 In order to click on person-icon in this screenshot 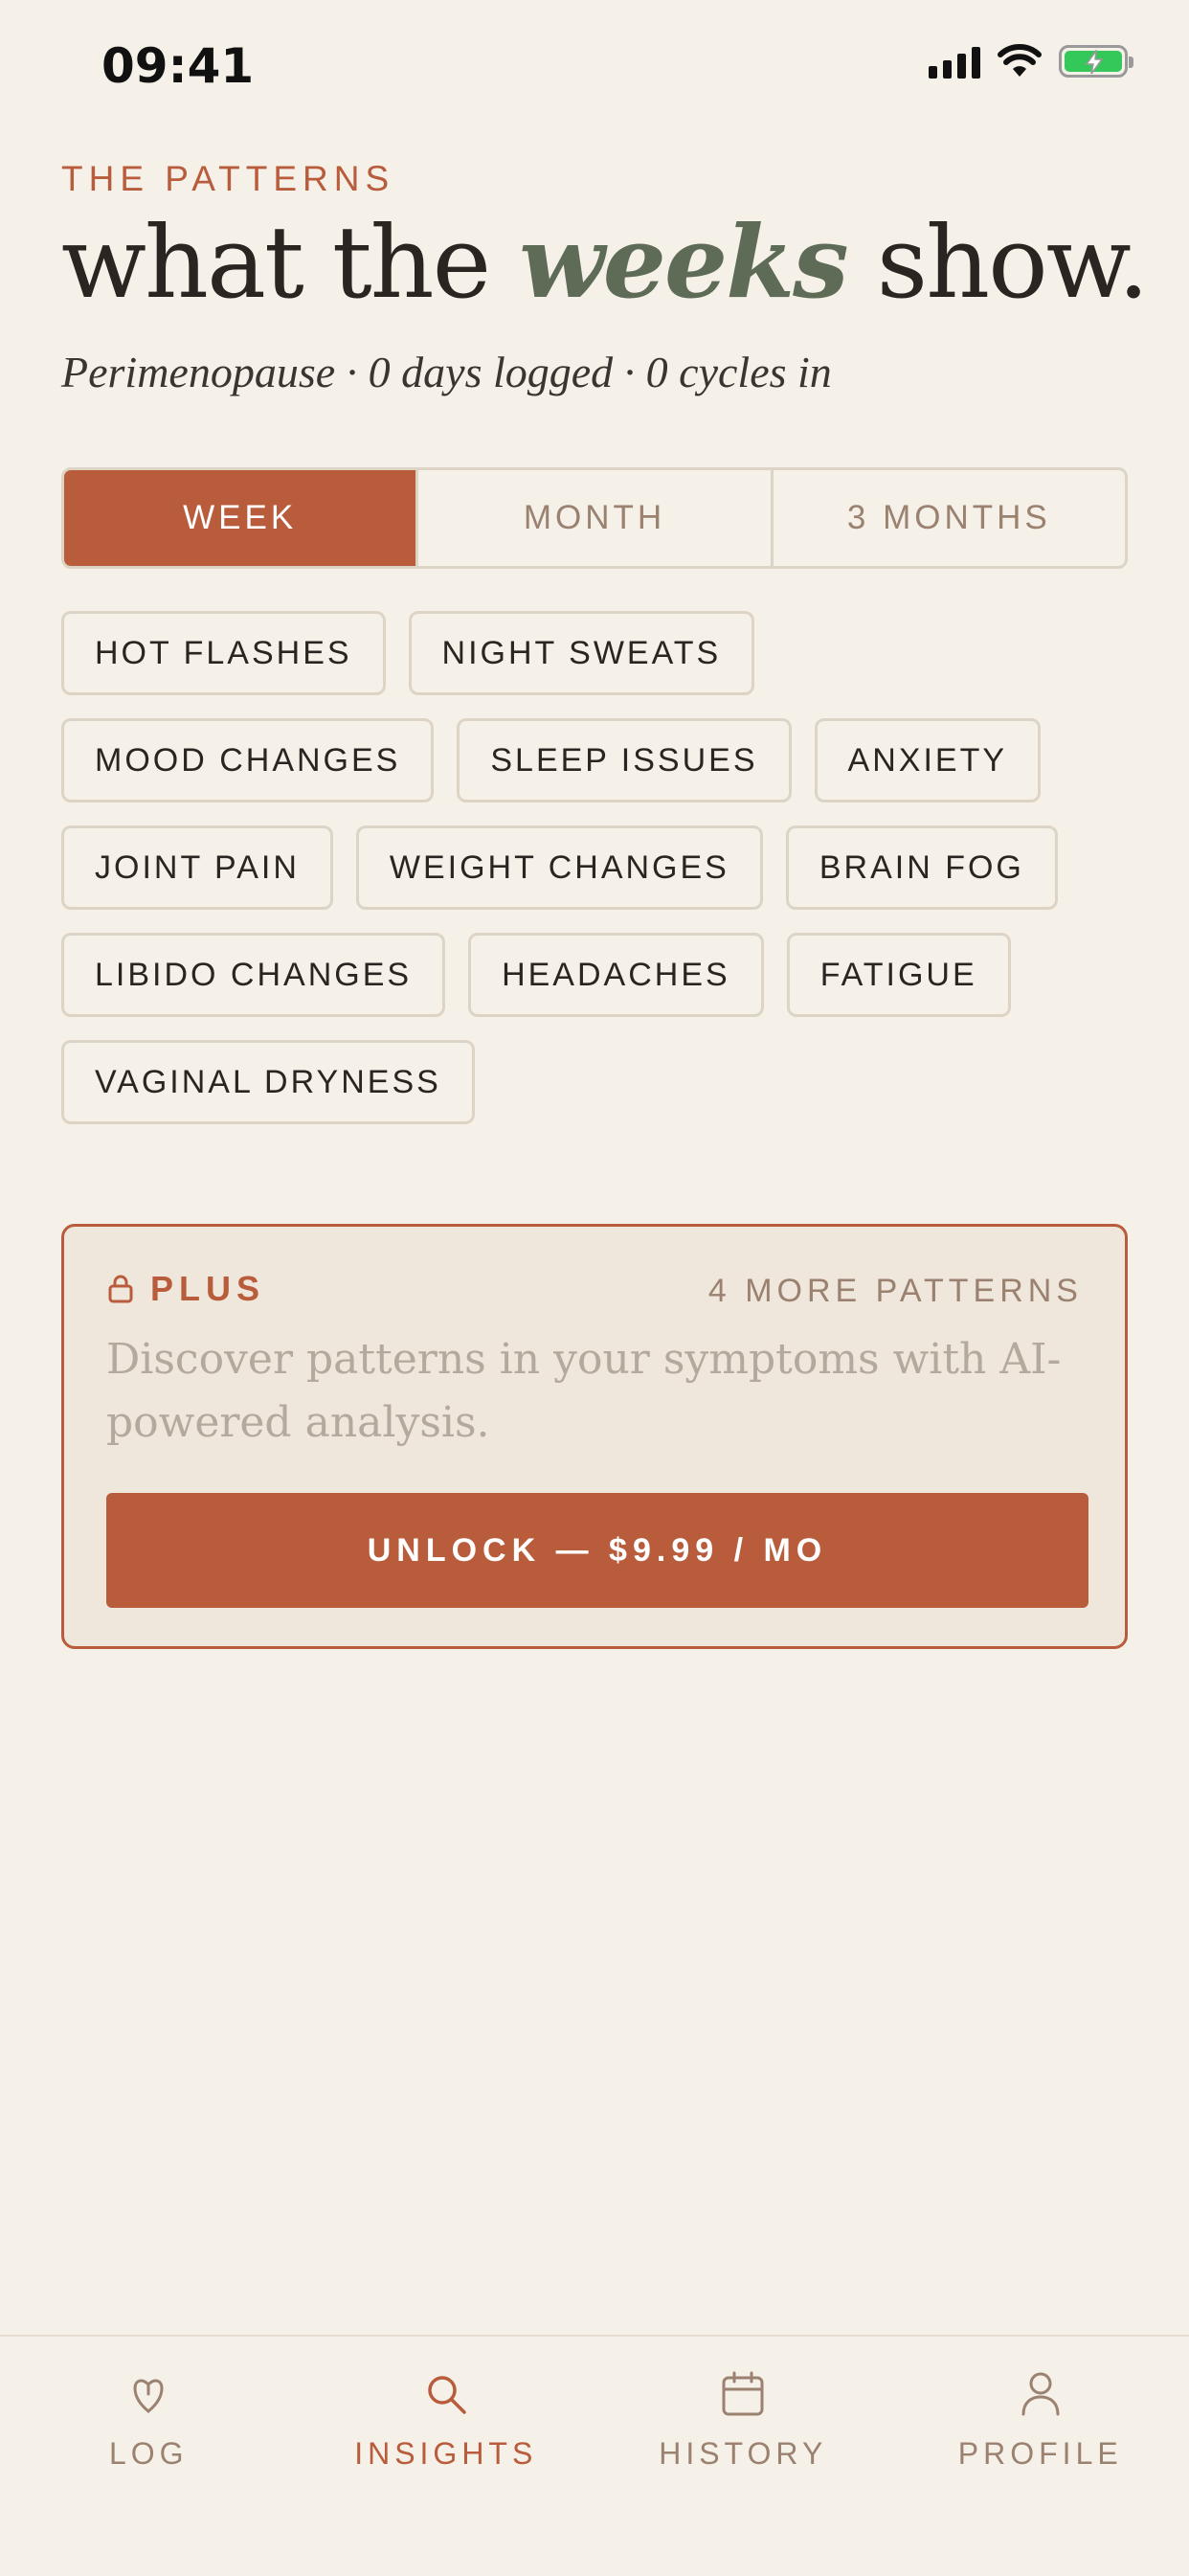, I will do `click(1041, 2394)`.